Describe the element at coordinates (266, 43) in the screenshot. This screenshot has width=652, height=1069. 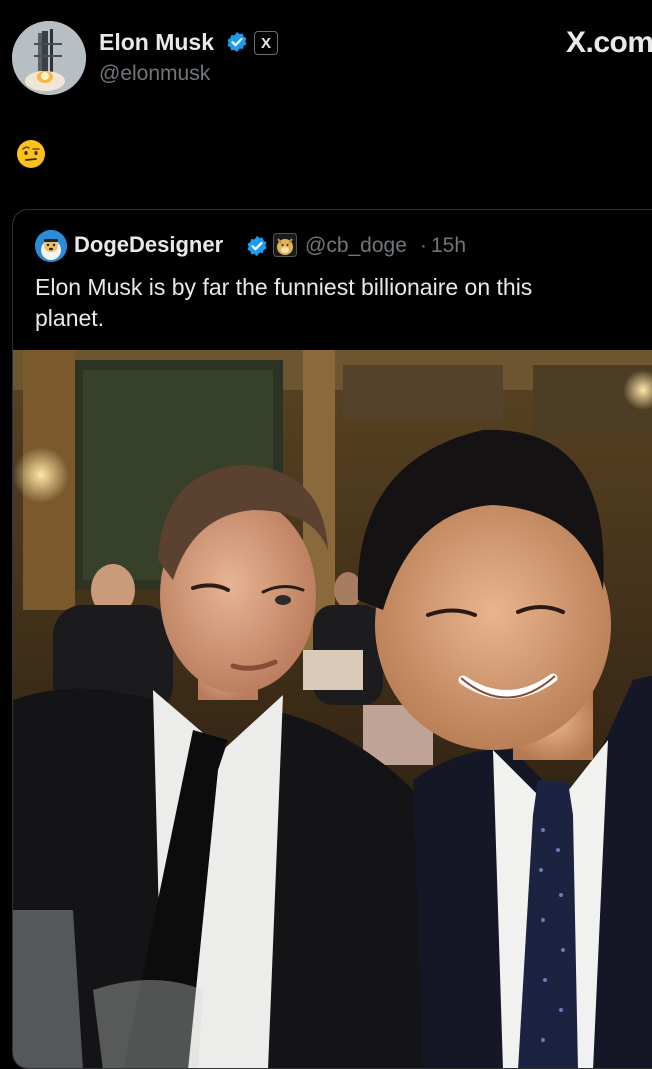
I see `x-affiliation-badge: X` at that location.